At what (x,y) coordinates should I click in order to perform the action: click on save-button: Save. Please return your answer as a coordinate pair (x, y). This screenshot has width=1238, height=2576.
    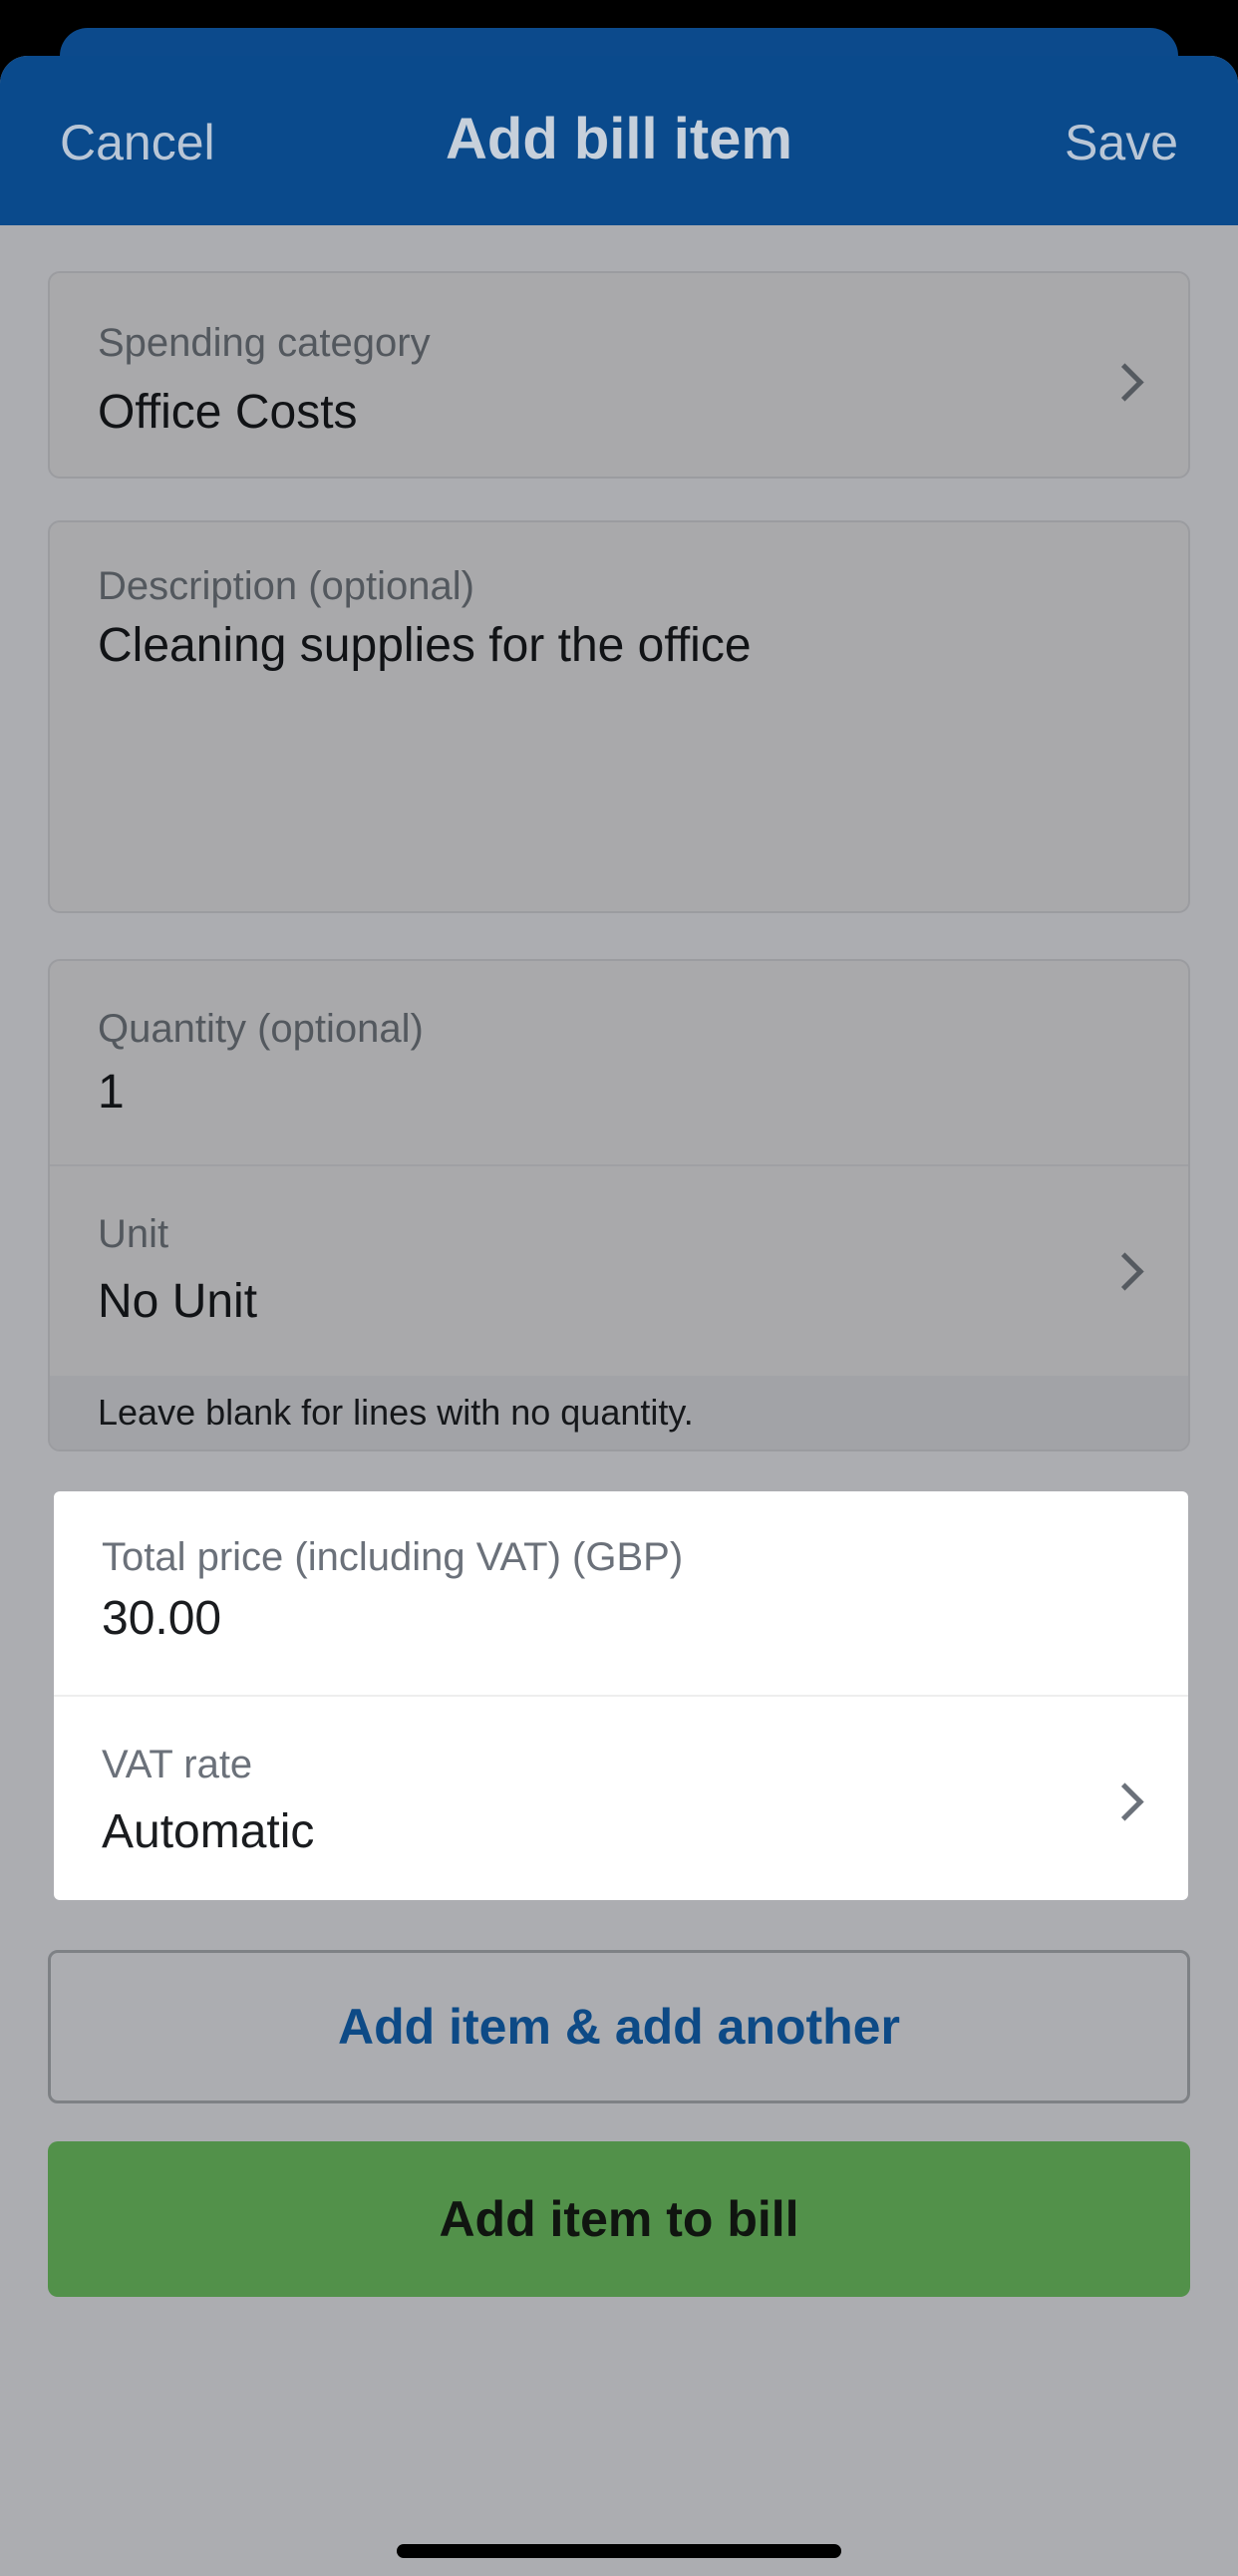
    Looking at the image, I should click on (1121, 142).